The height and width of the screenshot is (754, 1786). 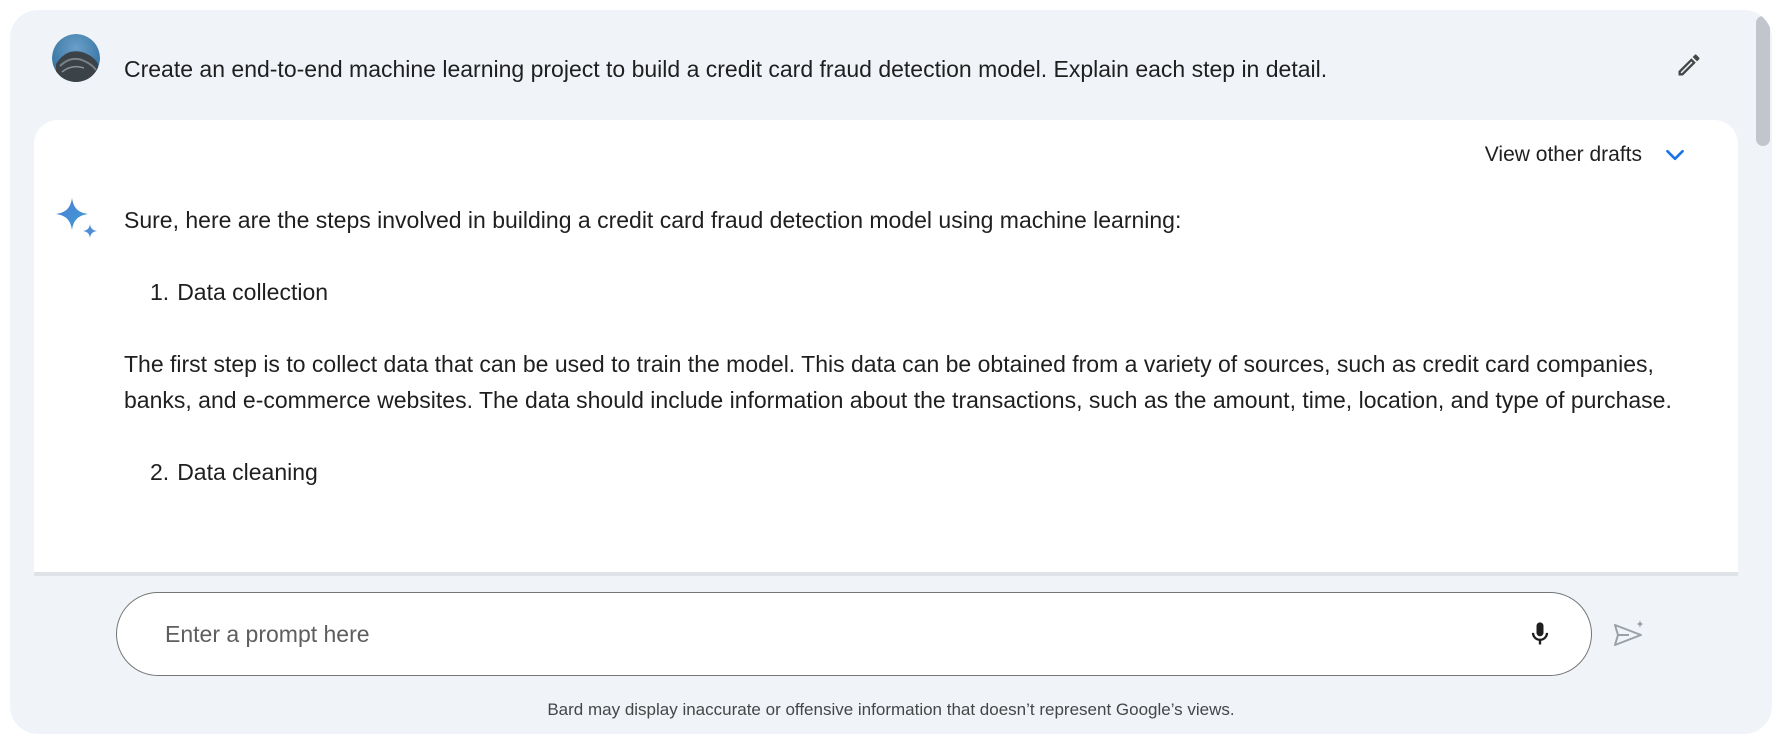 What do you see at coordinates (815, 634) in the screenshot?
I see `prompt-input` at bounding box center [815, 634].